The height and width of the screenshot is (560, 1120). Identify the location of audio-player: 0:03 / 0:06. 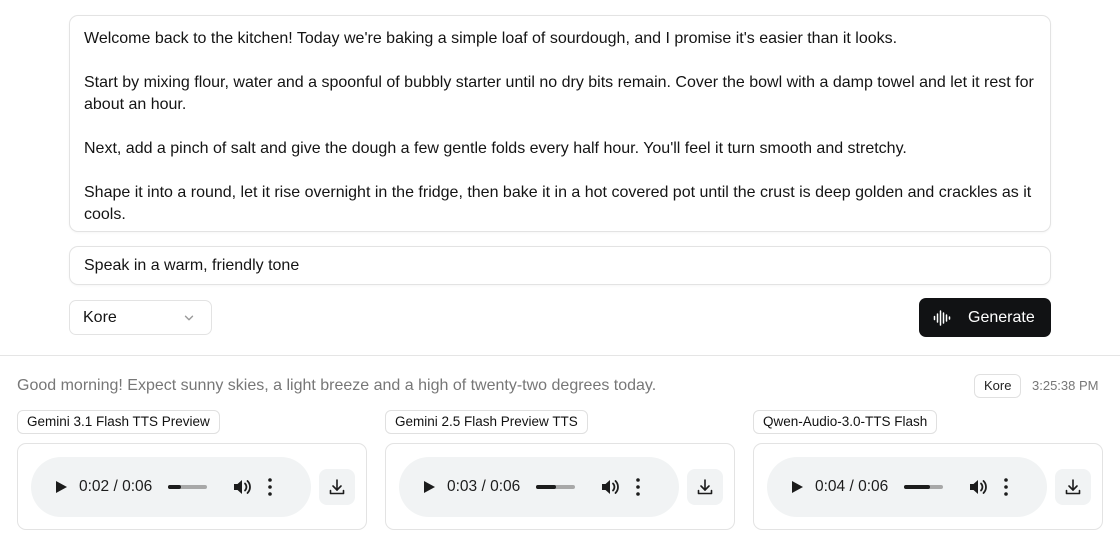
(539, 487).